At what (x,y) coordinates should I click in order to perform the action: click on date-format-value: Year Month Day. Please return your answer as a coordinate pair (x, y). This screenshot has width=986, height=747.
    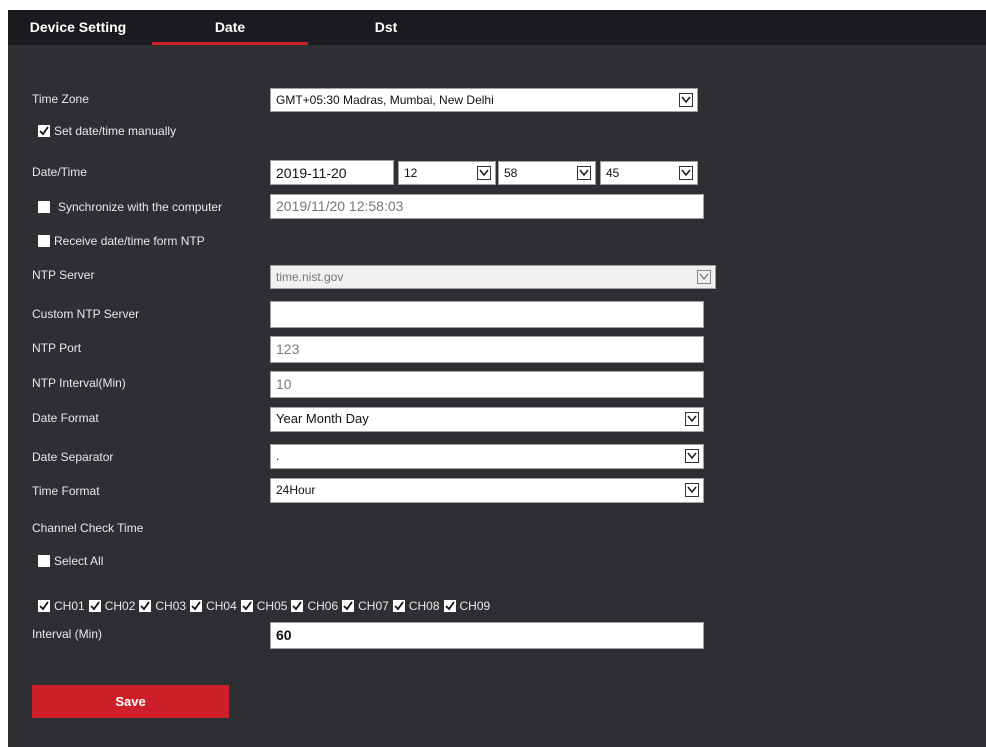
    Looking at the image, I should click on (322, 418).